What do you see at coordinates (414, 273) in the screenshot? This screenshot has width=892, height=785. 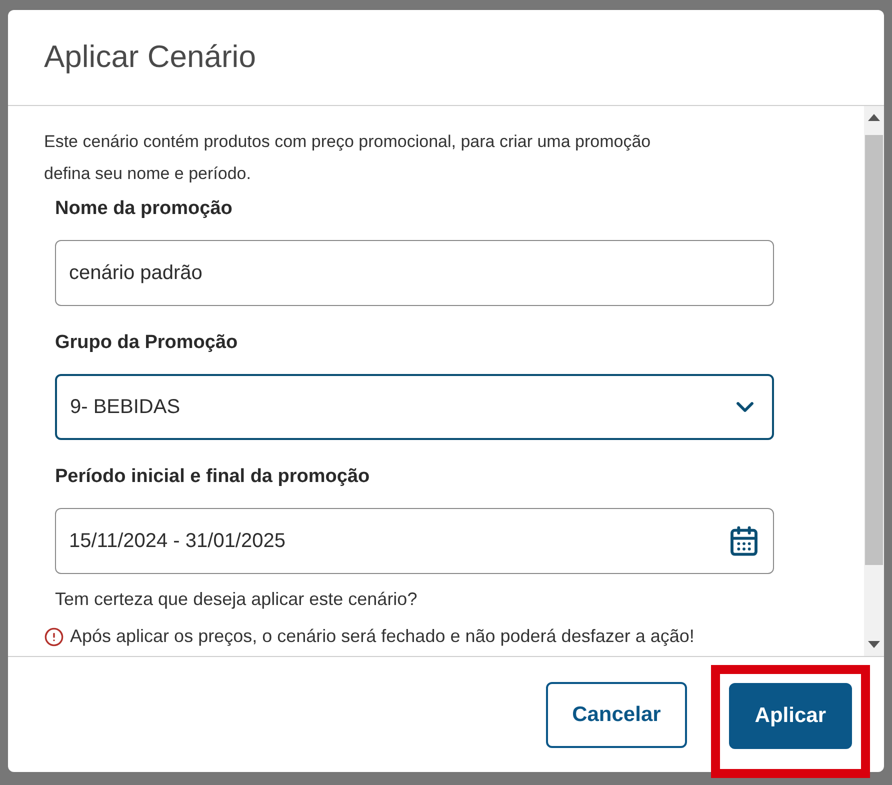 I see `input-field: cenário padrão` at bounding box center [414, 273].